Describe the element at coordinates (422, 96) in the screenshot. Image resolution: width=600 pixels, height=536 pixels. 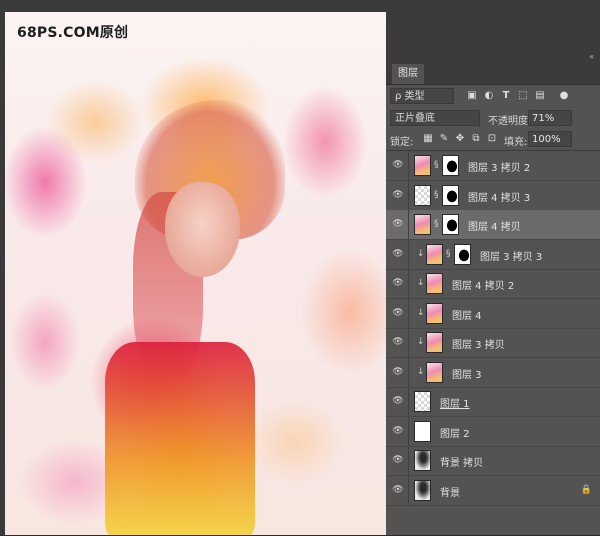
I see `layer-filter-select: ρ 类型` at that location.